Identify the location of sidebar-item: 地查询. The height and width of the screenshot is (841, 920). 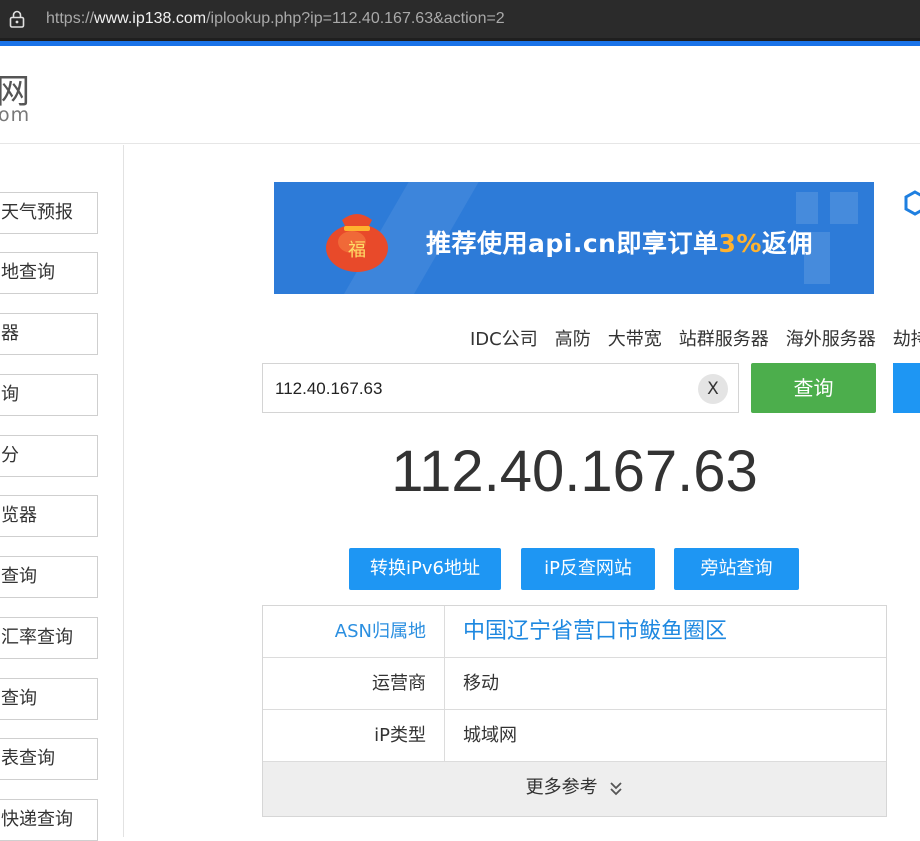
(49, 273).